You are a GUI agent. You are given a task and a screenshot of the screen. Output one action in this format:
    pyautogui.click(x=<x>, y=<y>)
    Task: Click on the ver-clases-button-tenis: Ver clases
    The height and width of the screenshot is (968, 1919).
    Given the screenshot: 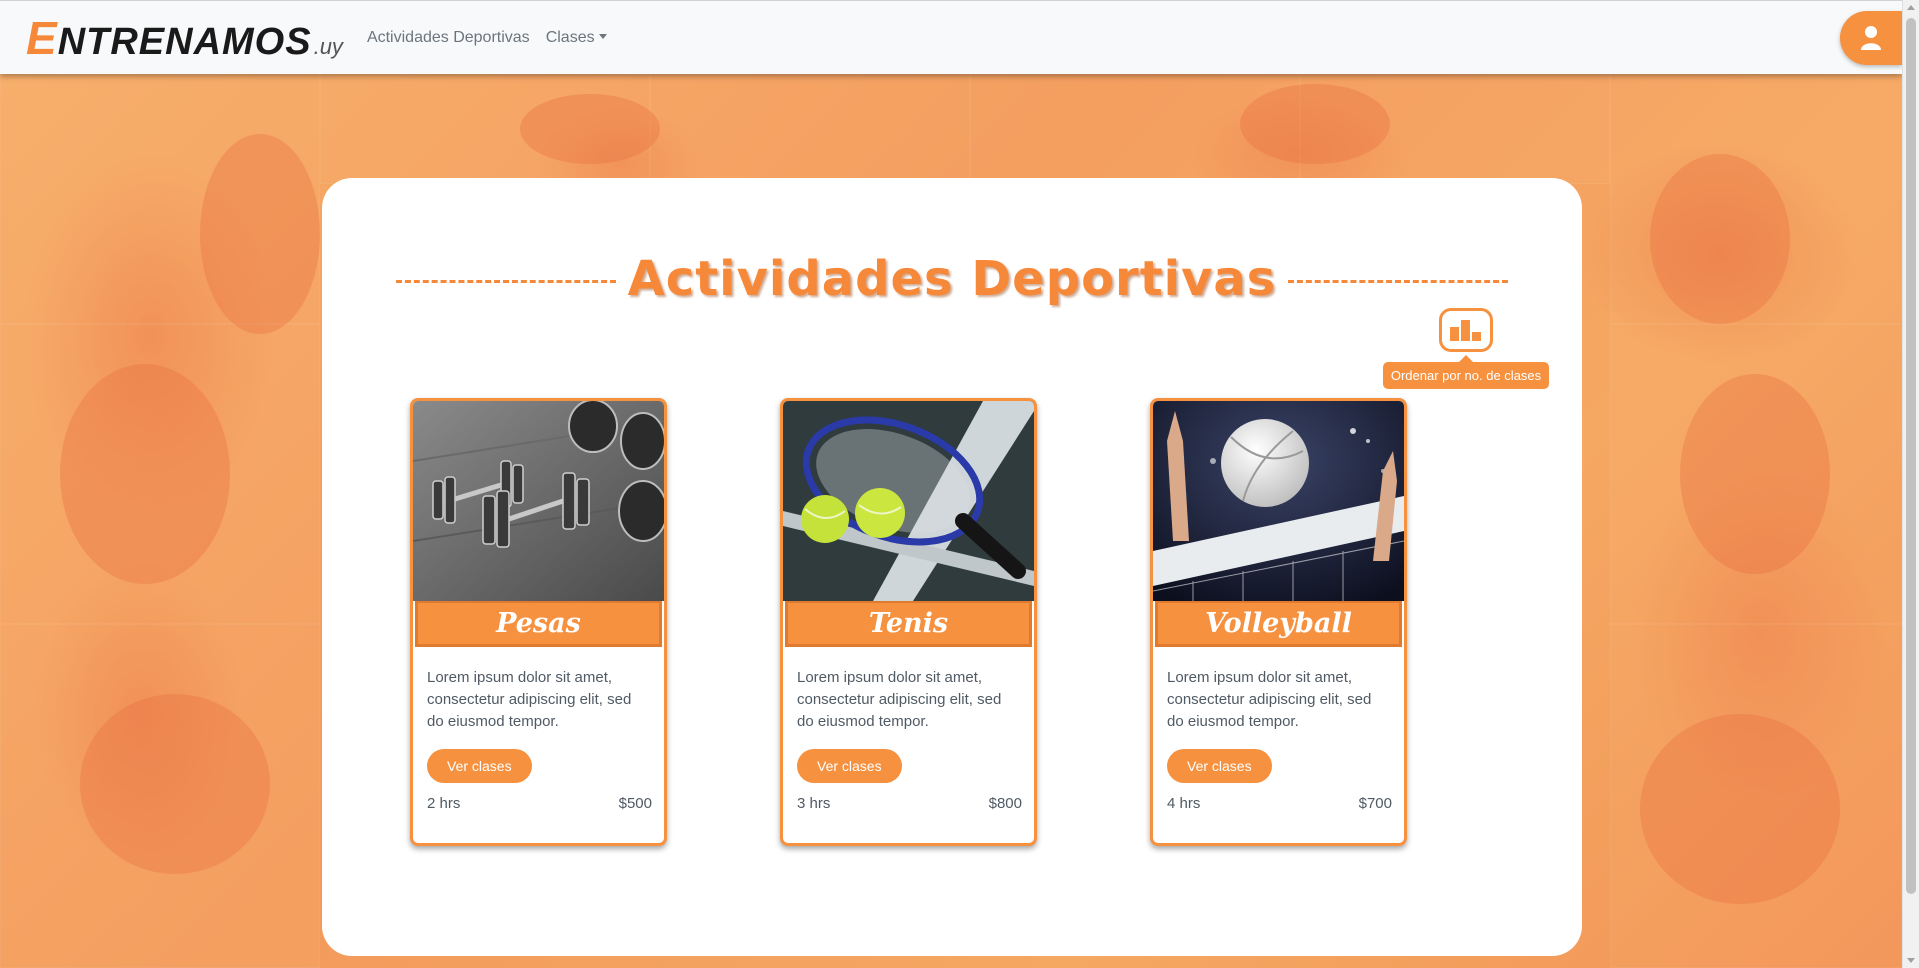 What is the action you would take?
    pyautogui.click(x=849, y=766)
    